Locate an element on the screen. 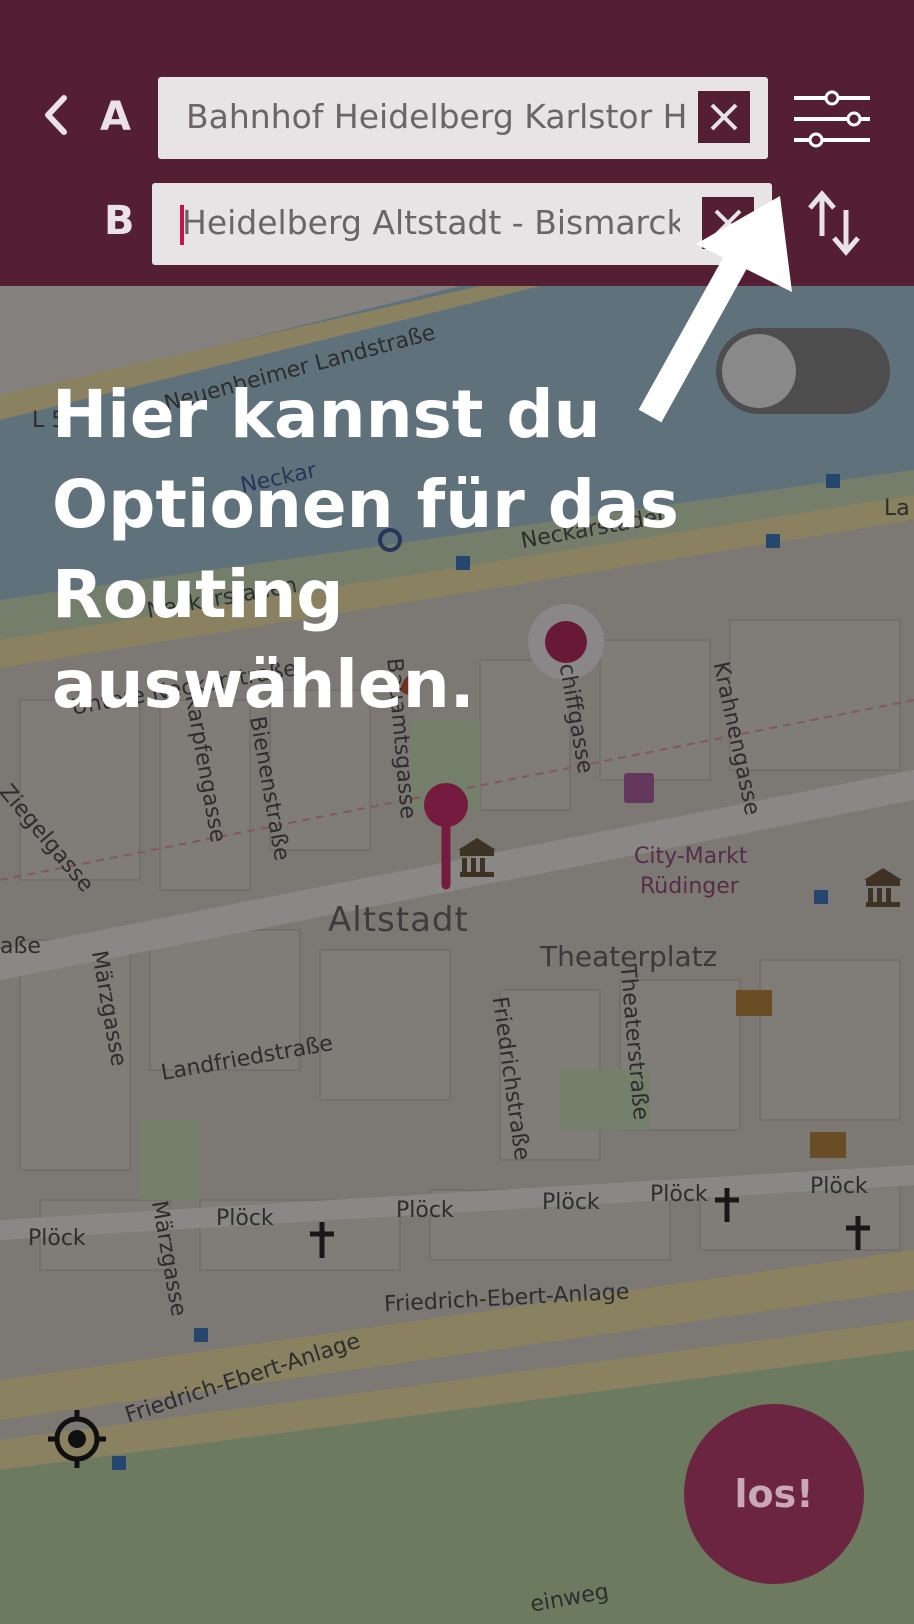 This screenshot has height=1624, width=914. start-input-value: Bahnhof Heidelberg Karlstor He is located at coordinates (436, 116).